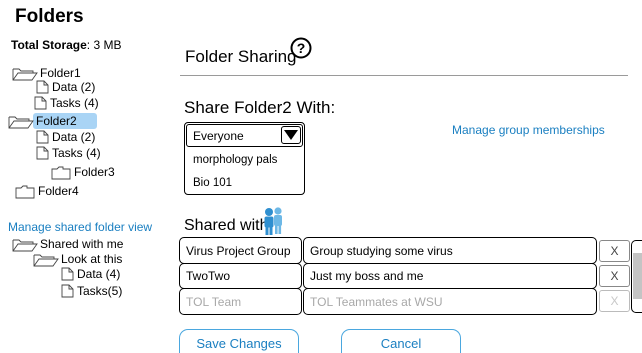  I want to click on tree-item-folder3: Folder3, so click(83, 172).